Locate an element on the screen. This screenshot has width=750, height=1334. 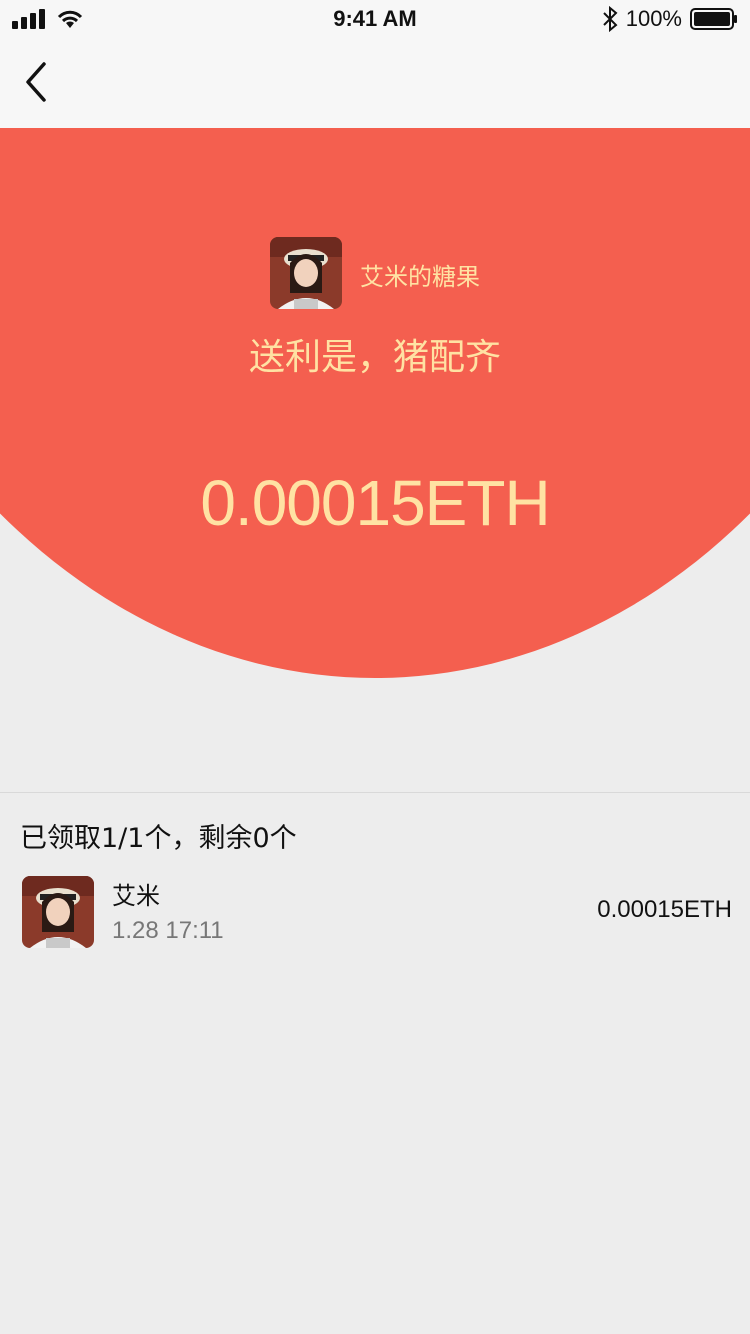
section-divider is located at coordinates (375, 792).